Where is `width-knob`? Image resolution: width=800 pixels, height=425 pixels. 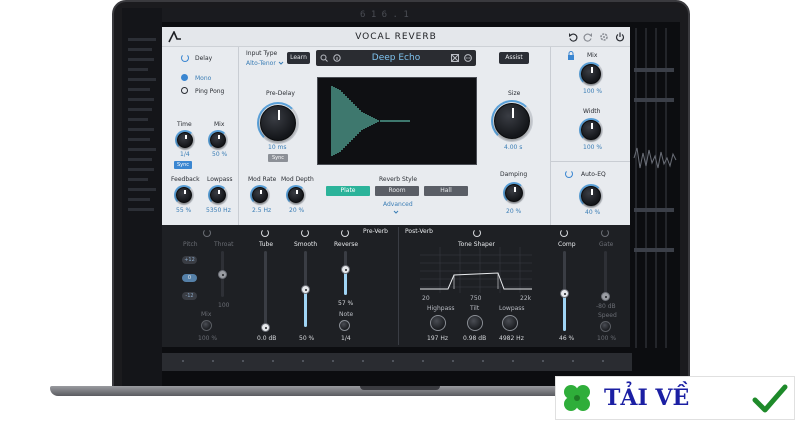
width-knob is located at coordinates (591, 130).